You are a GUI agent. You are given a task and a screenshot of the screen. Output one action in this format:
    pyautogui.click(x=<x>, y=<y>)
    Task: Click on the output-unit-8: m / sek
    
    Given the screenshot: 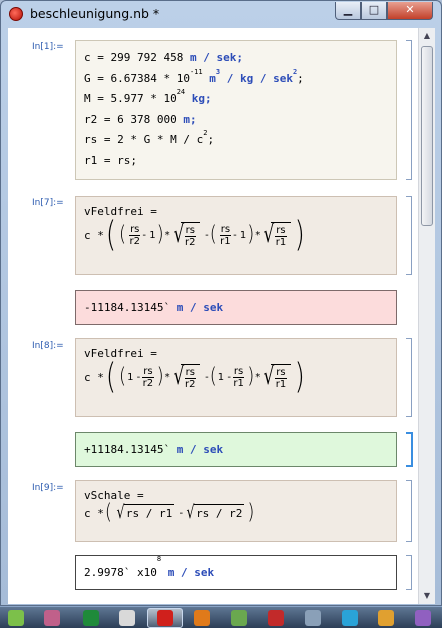 What is the action you would take?
    pyautogui.click(x=200, y=449)
    